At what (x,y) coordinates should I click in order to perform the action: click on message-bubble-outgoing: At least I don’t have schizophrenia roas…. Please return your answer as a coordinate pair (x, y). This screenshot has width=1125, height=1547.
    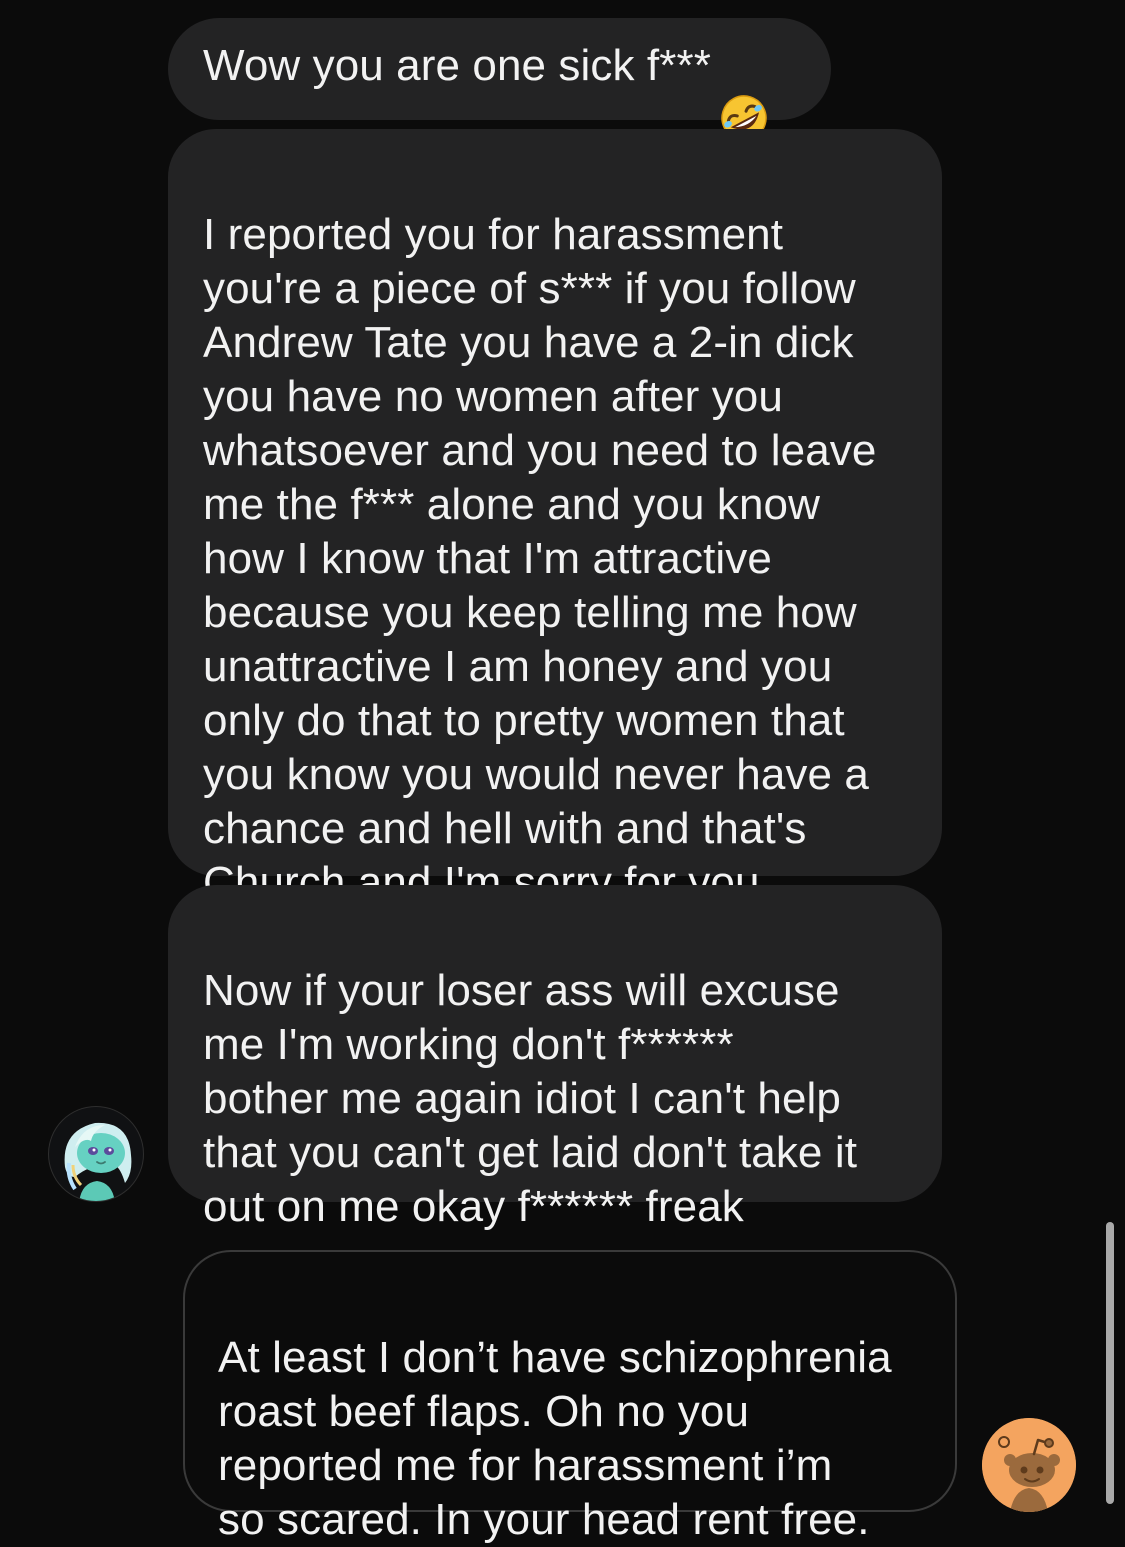
    Looking at the image, I should click on (570, 1397).